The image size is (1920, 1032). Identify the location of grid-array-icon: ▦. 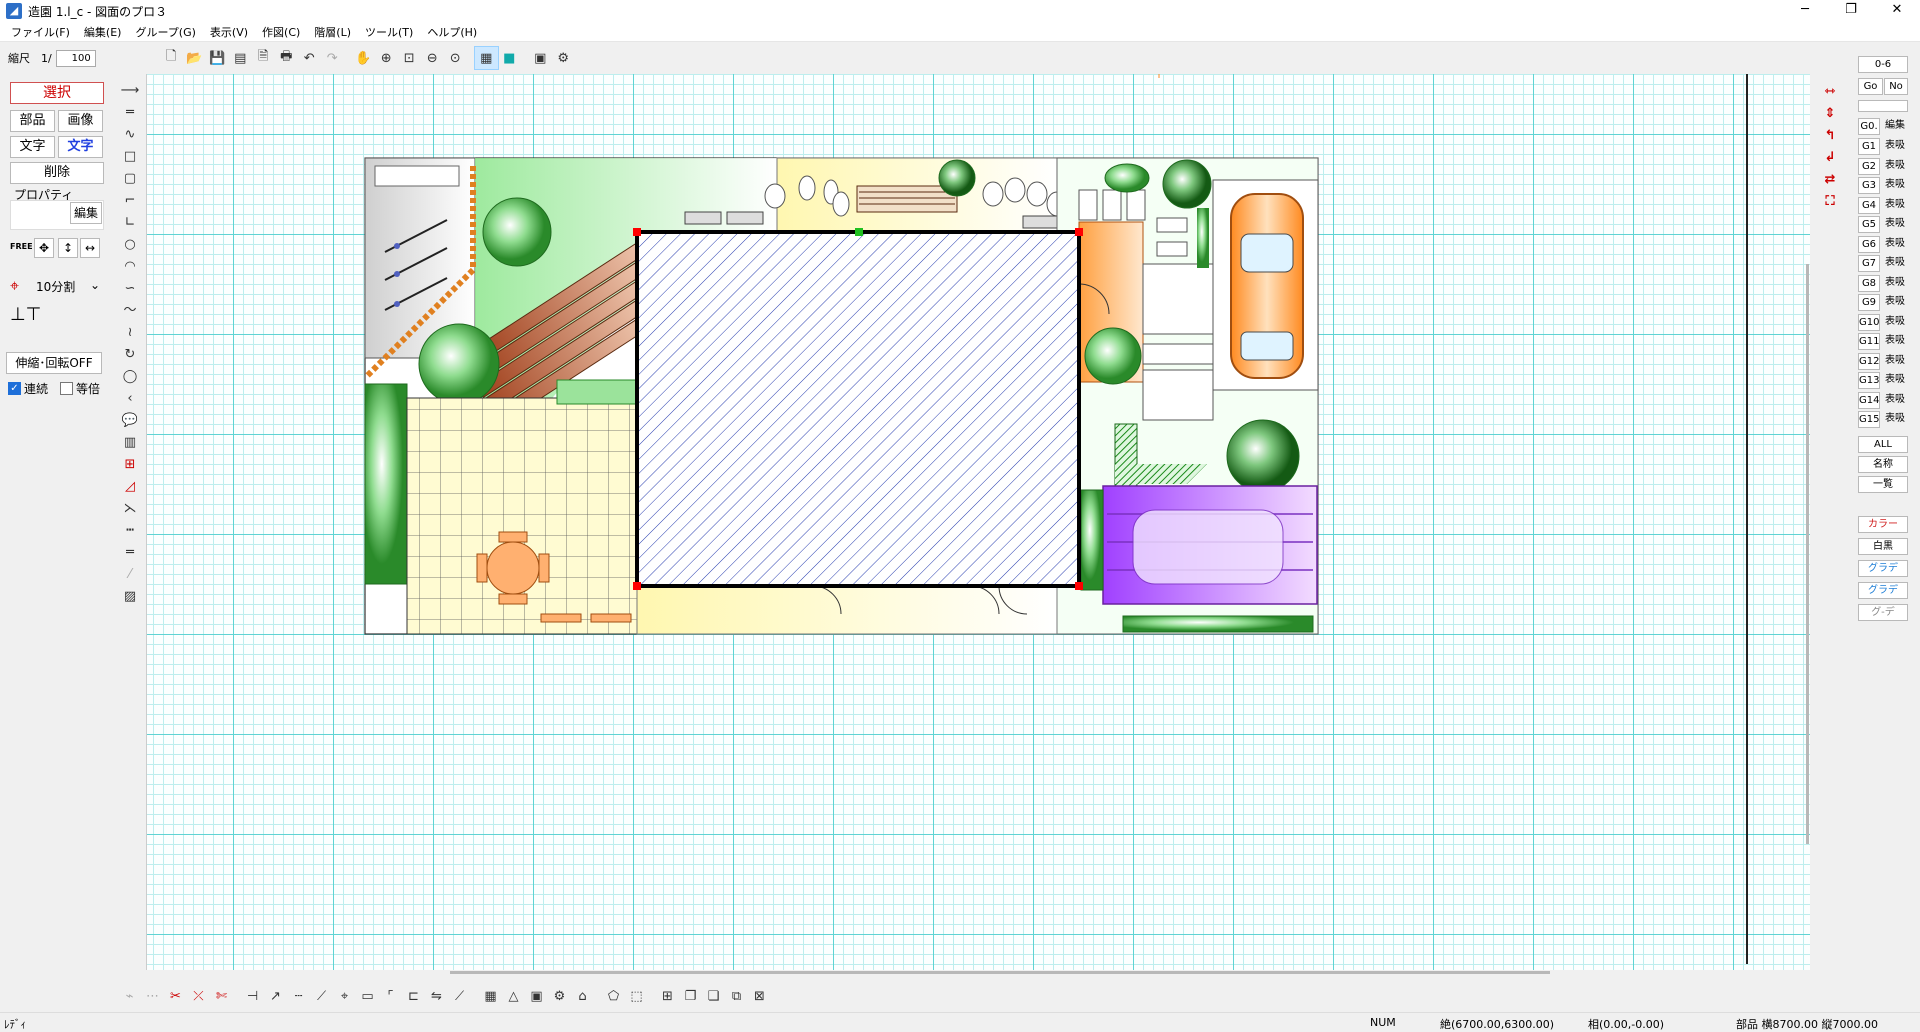
(490, 996).